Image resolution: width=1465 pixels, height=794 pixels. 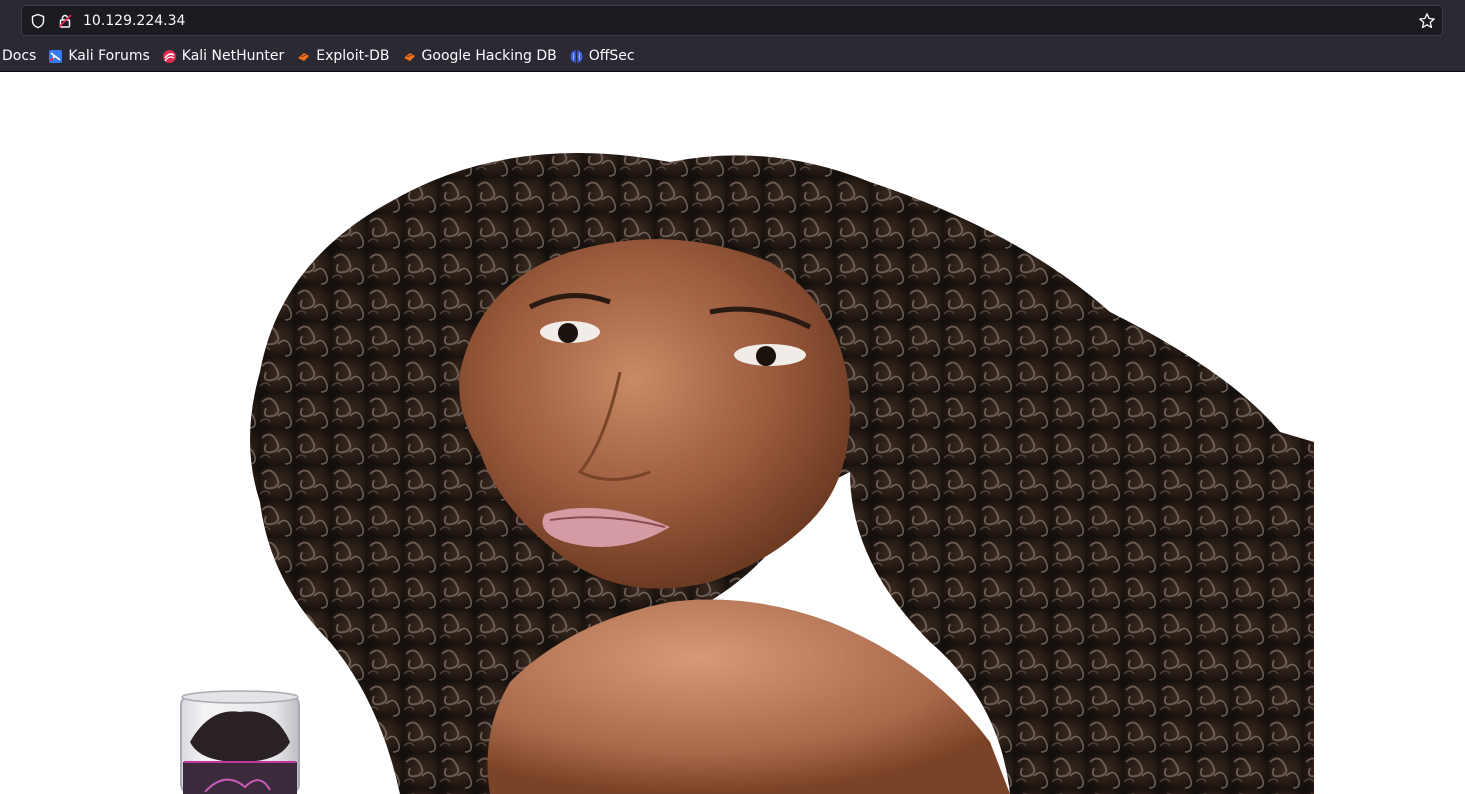 I want to click on address-bar: 10.129.224.34, so click(x=732, y=20).